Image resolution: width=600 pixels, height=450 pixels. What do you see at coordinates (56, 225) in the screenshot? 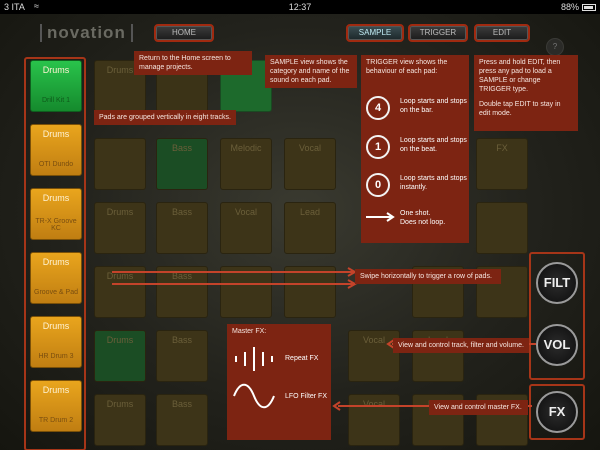
I see `pad-sound-name: TR-X Groove KC` at bounding box center [56, 225].